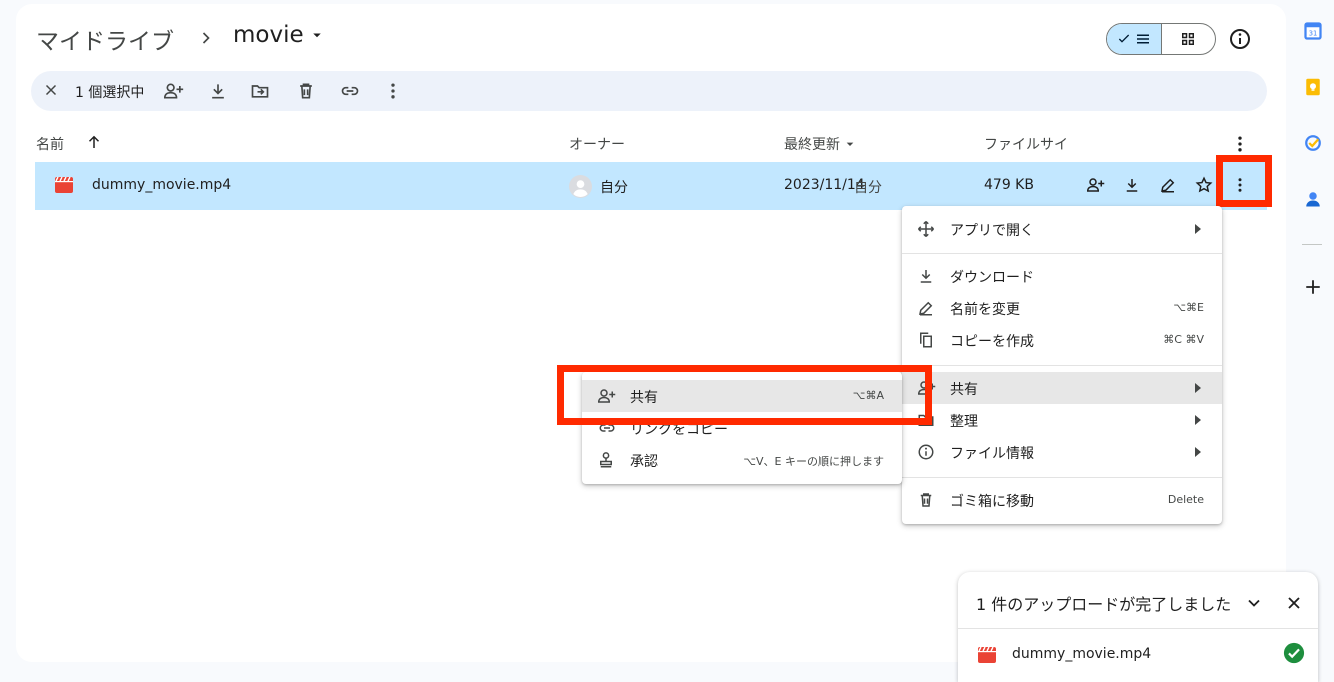 This screenshot has height=682, width=1334. I want to click on row-download-button, so click(1132, 185).